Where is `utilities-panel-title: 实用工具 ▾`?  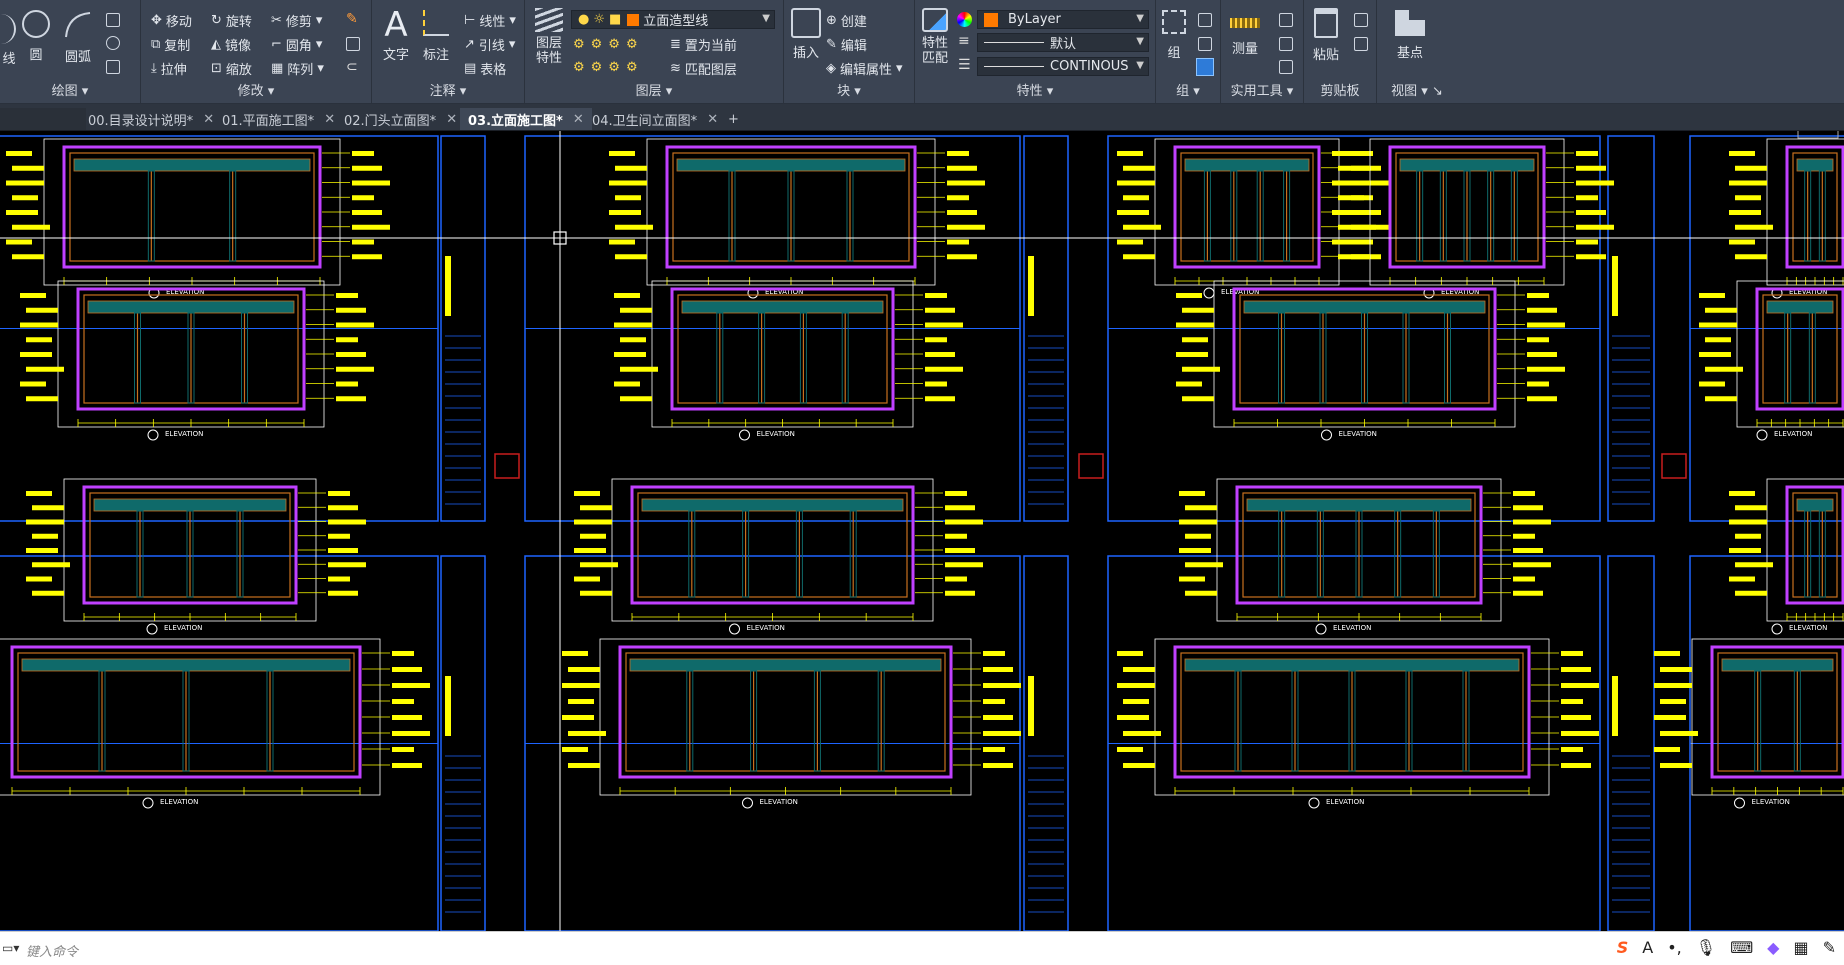 utilities-panel-title: 实用工具 ▾ is located at coordinates (1262, 89).